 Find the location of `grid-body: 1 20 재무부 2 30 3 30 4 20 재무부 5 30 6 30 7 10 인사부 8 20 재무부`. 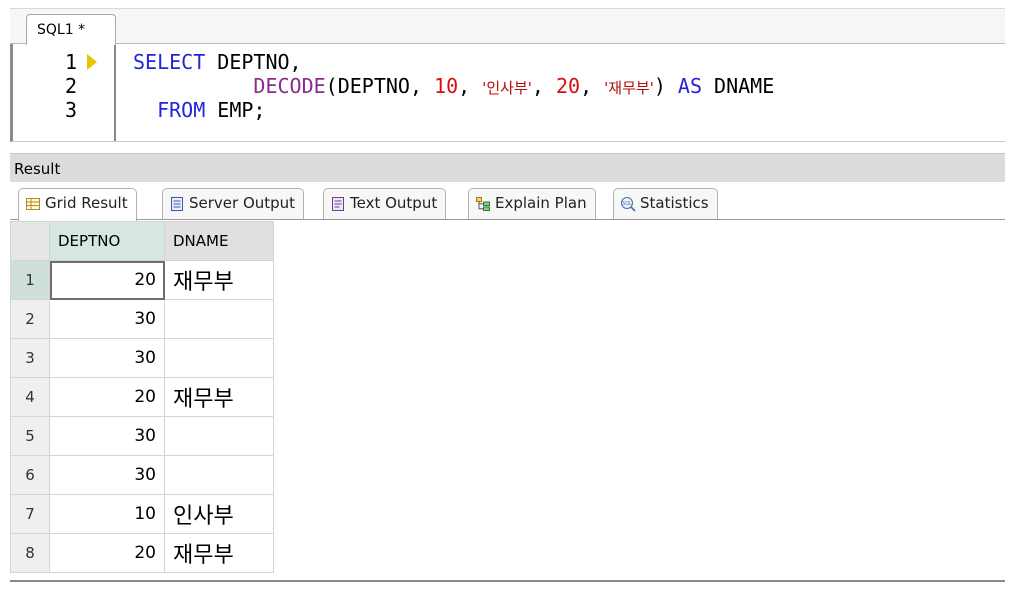

grid-body: 1 20 재무부 2 30 3 30 4 20 재무부 5 30 6 30 7 10 인사부 8 20 재무부 is located at coordinates (142, 416).